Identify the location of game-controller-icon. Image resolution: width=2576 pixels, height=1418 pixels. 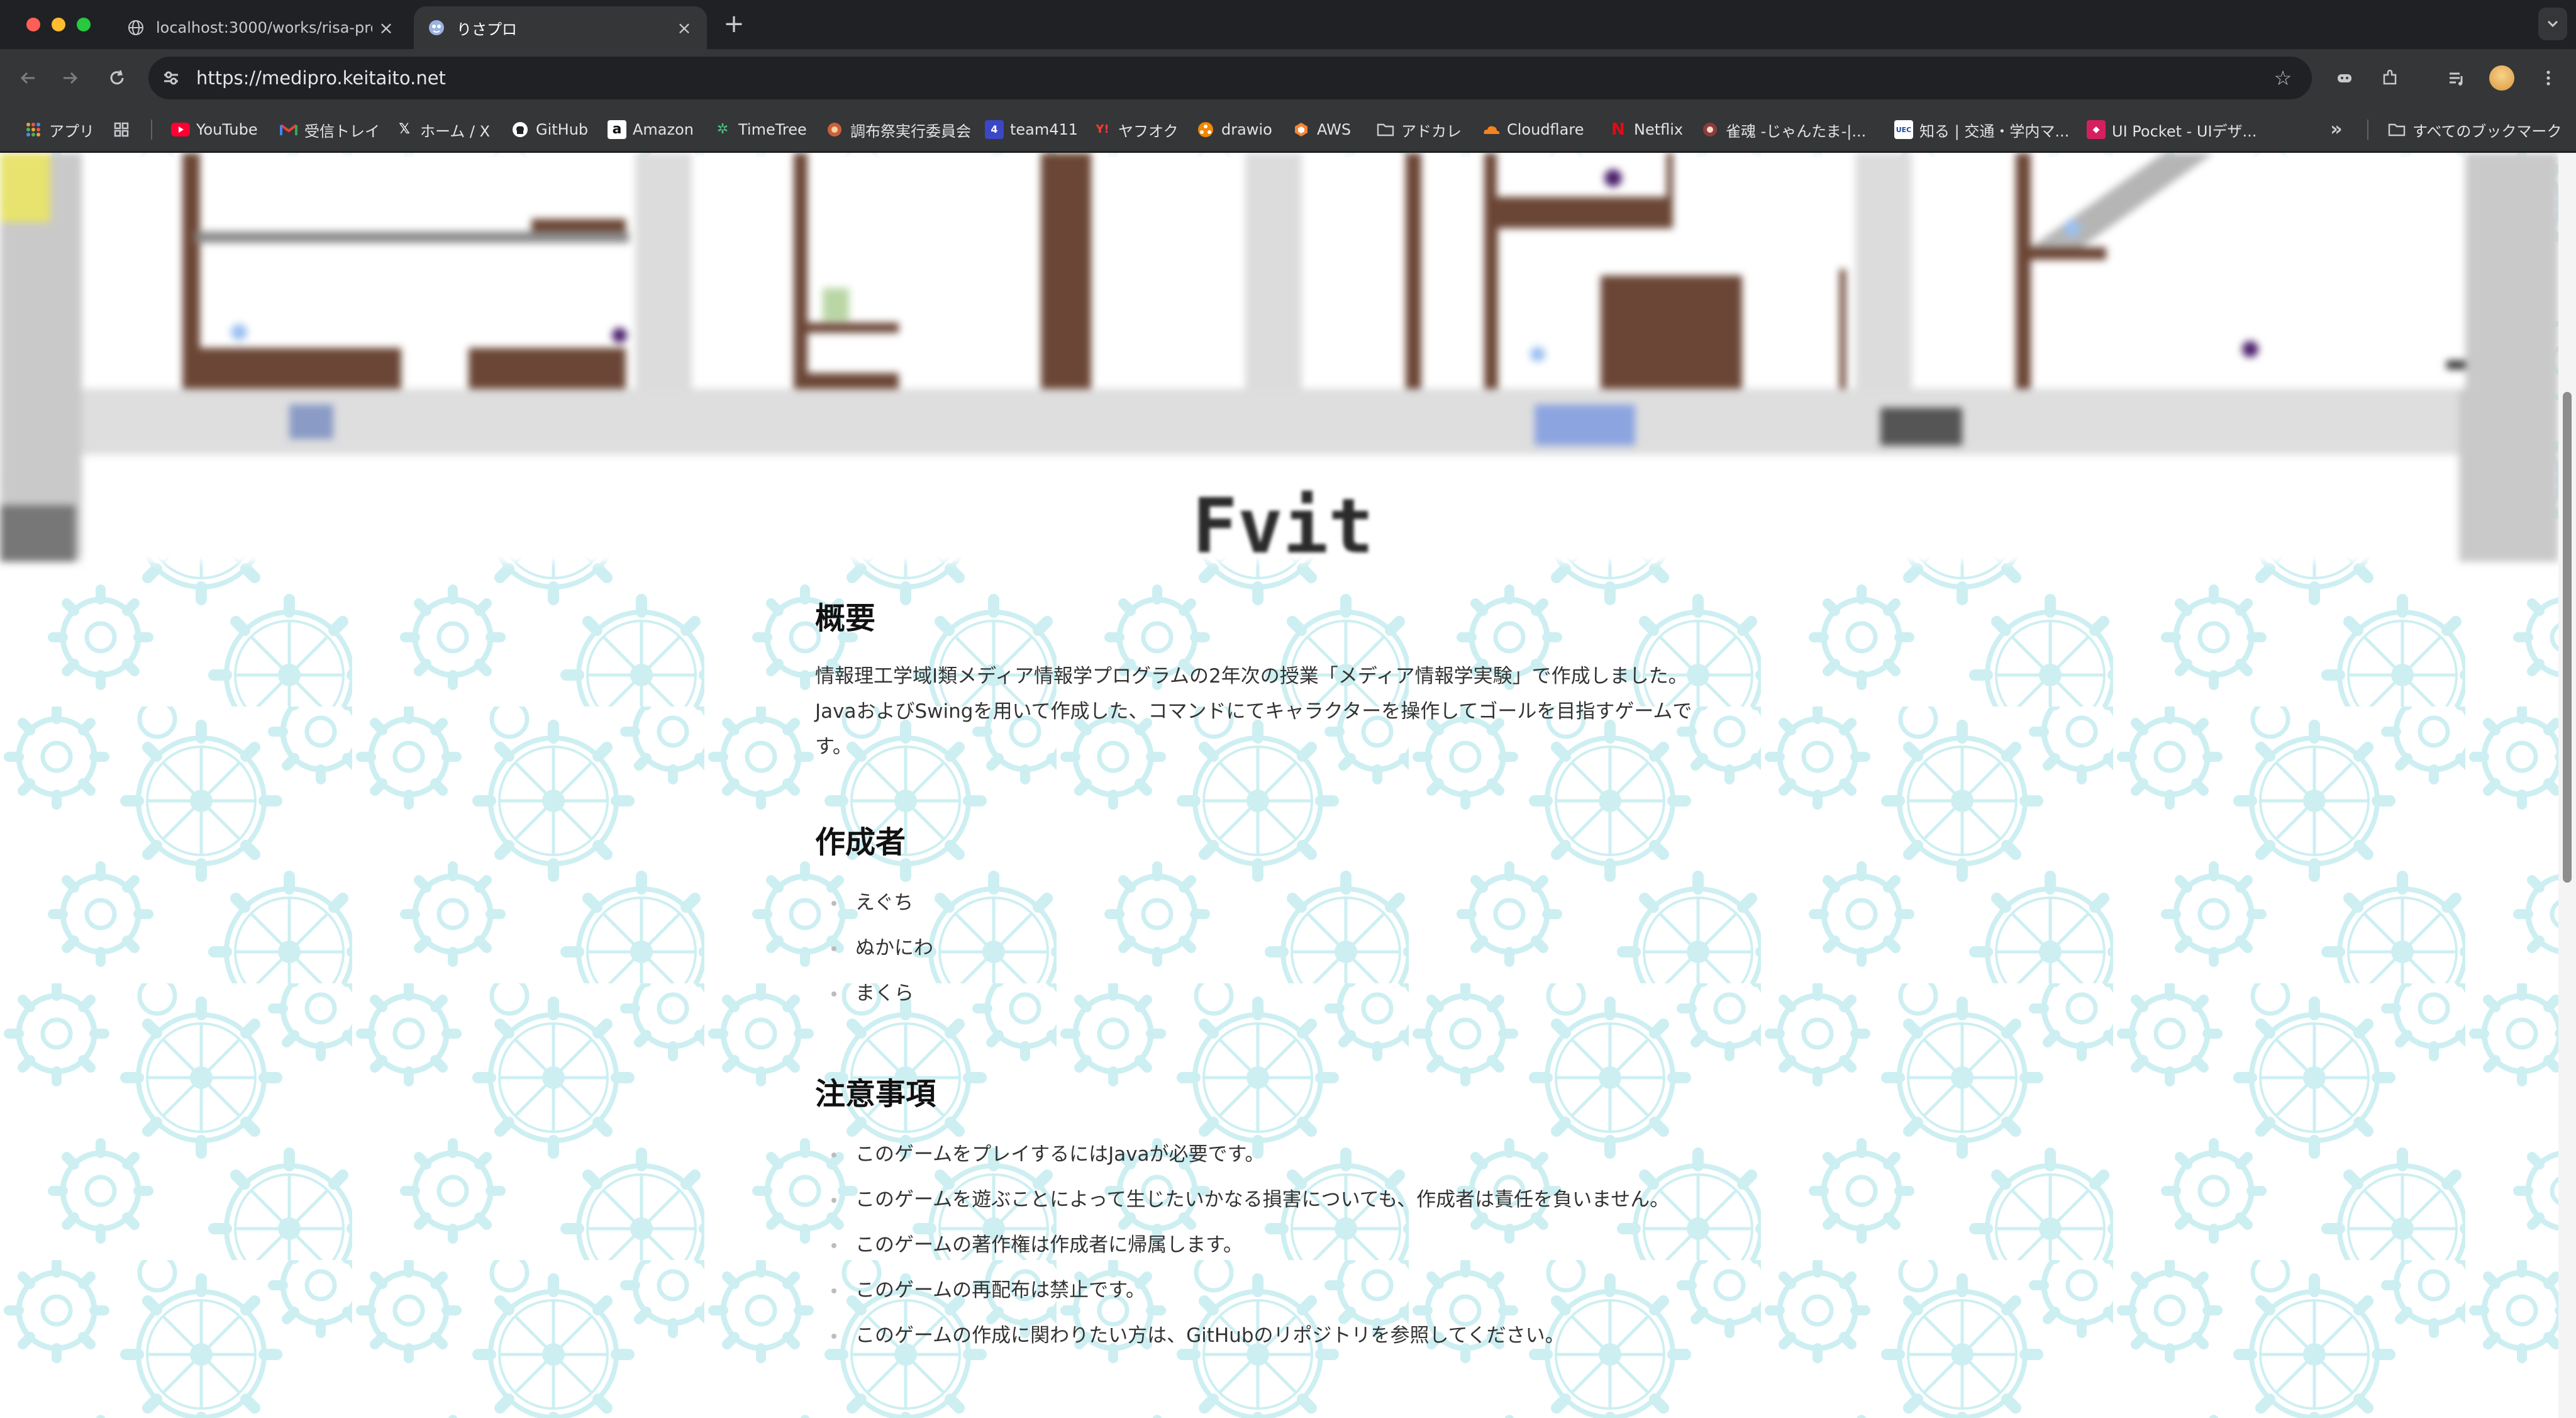
(2344, 78).